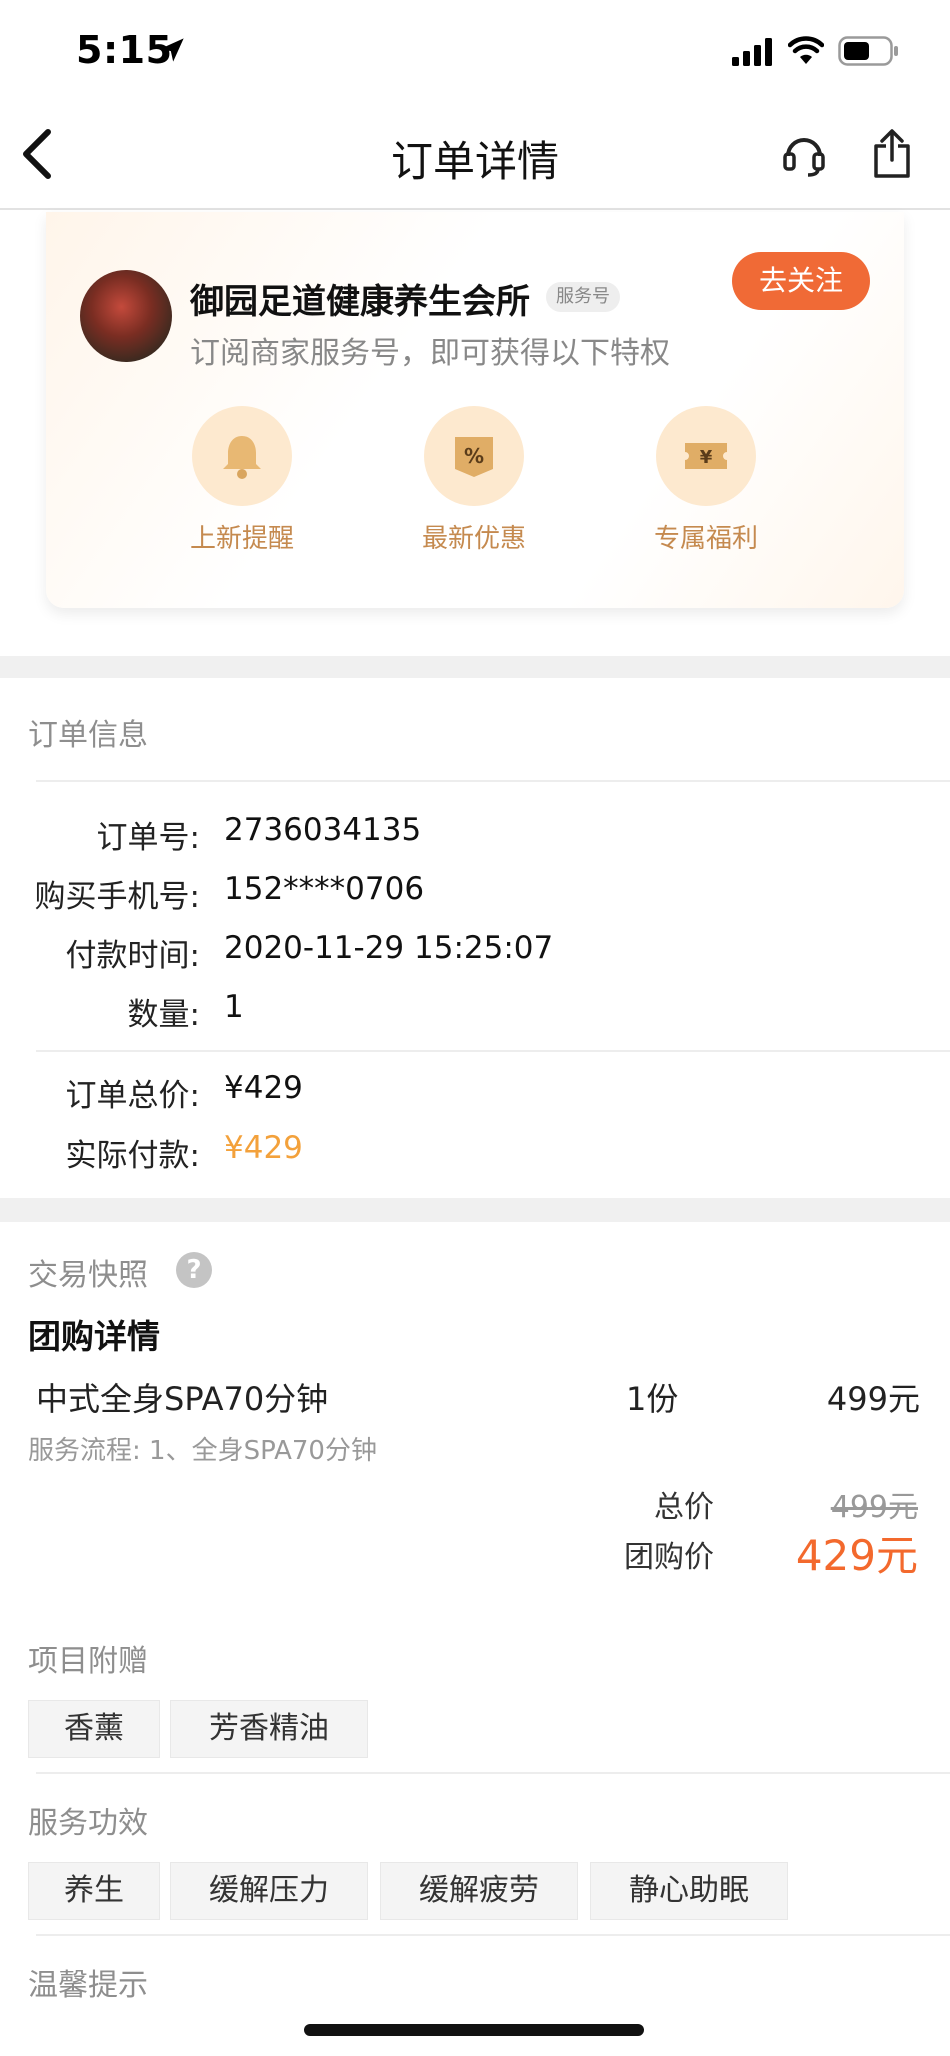 The width and height of the screenshot is (950, 2056). What do you see at coordinates (182, 1399) in the screenshot?
I see `item-name: 中式全身SPA70分钟` at bounding box center [182, 1399].